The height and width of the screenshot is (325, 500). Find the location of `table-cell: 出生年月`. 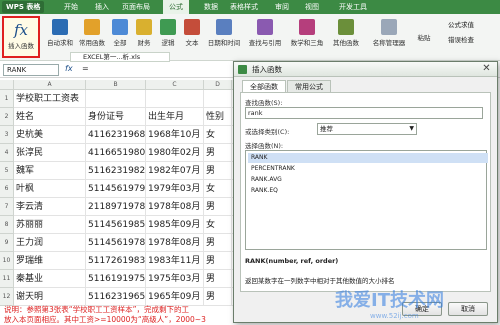

table-cell: 出生年月 is located at coordinates (175, 117).